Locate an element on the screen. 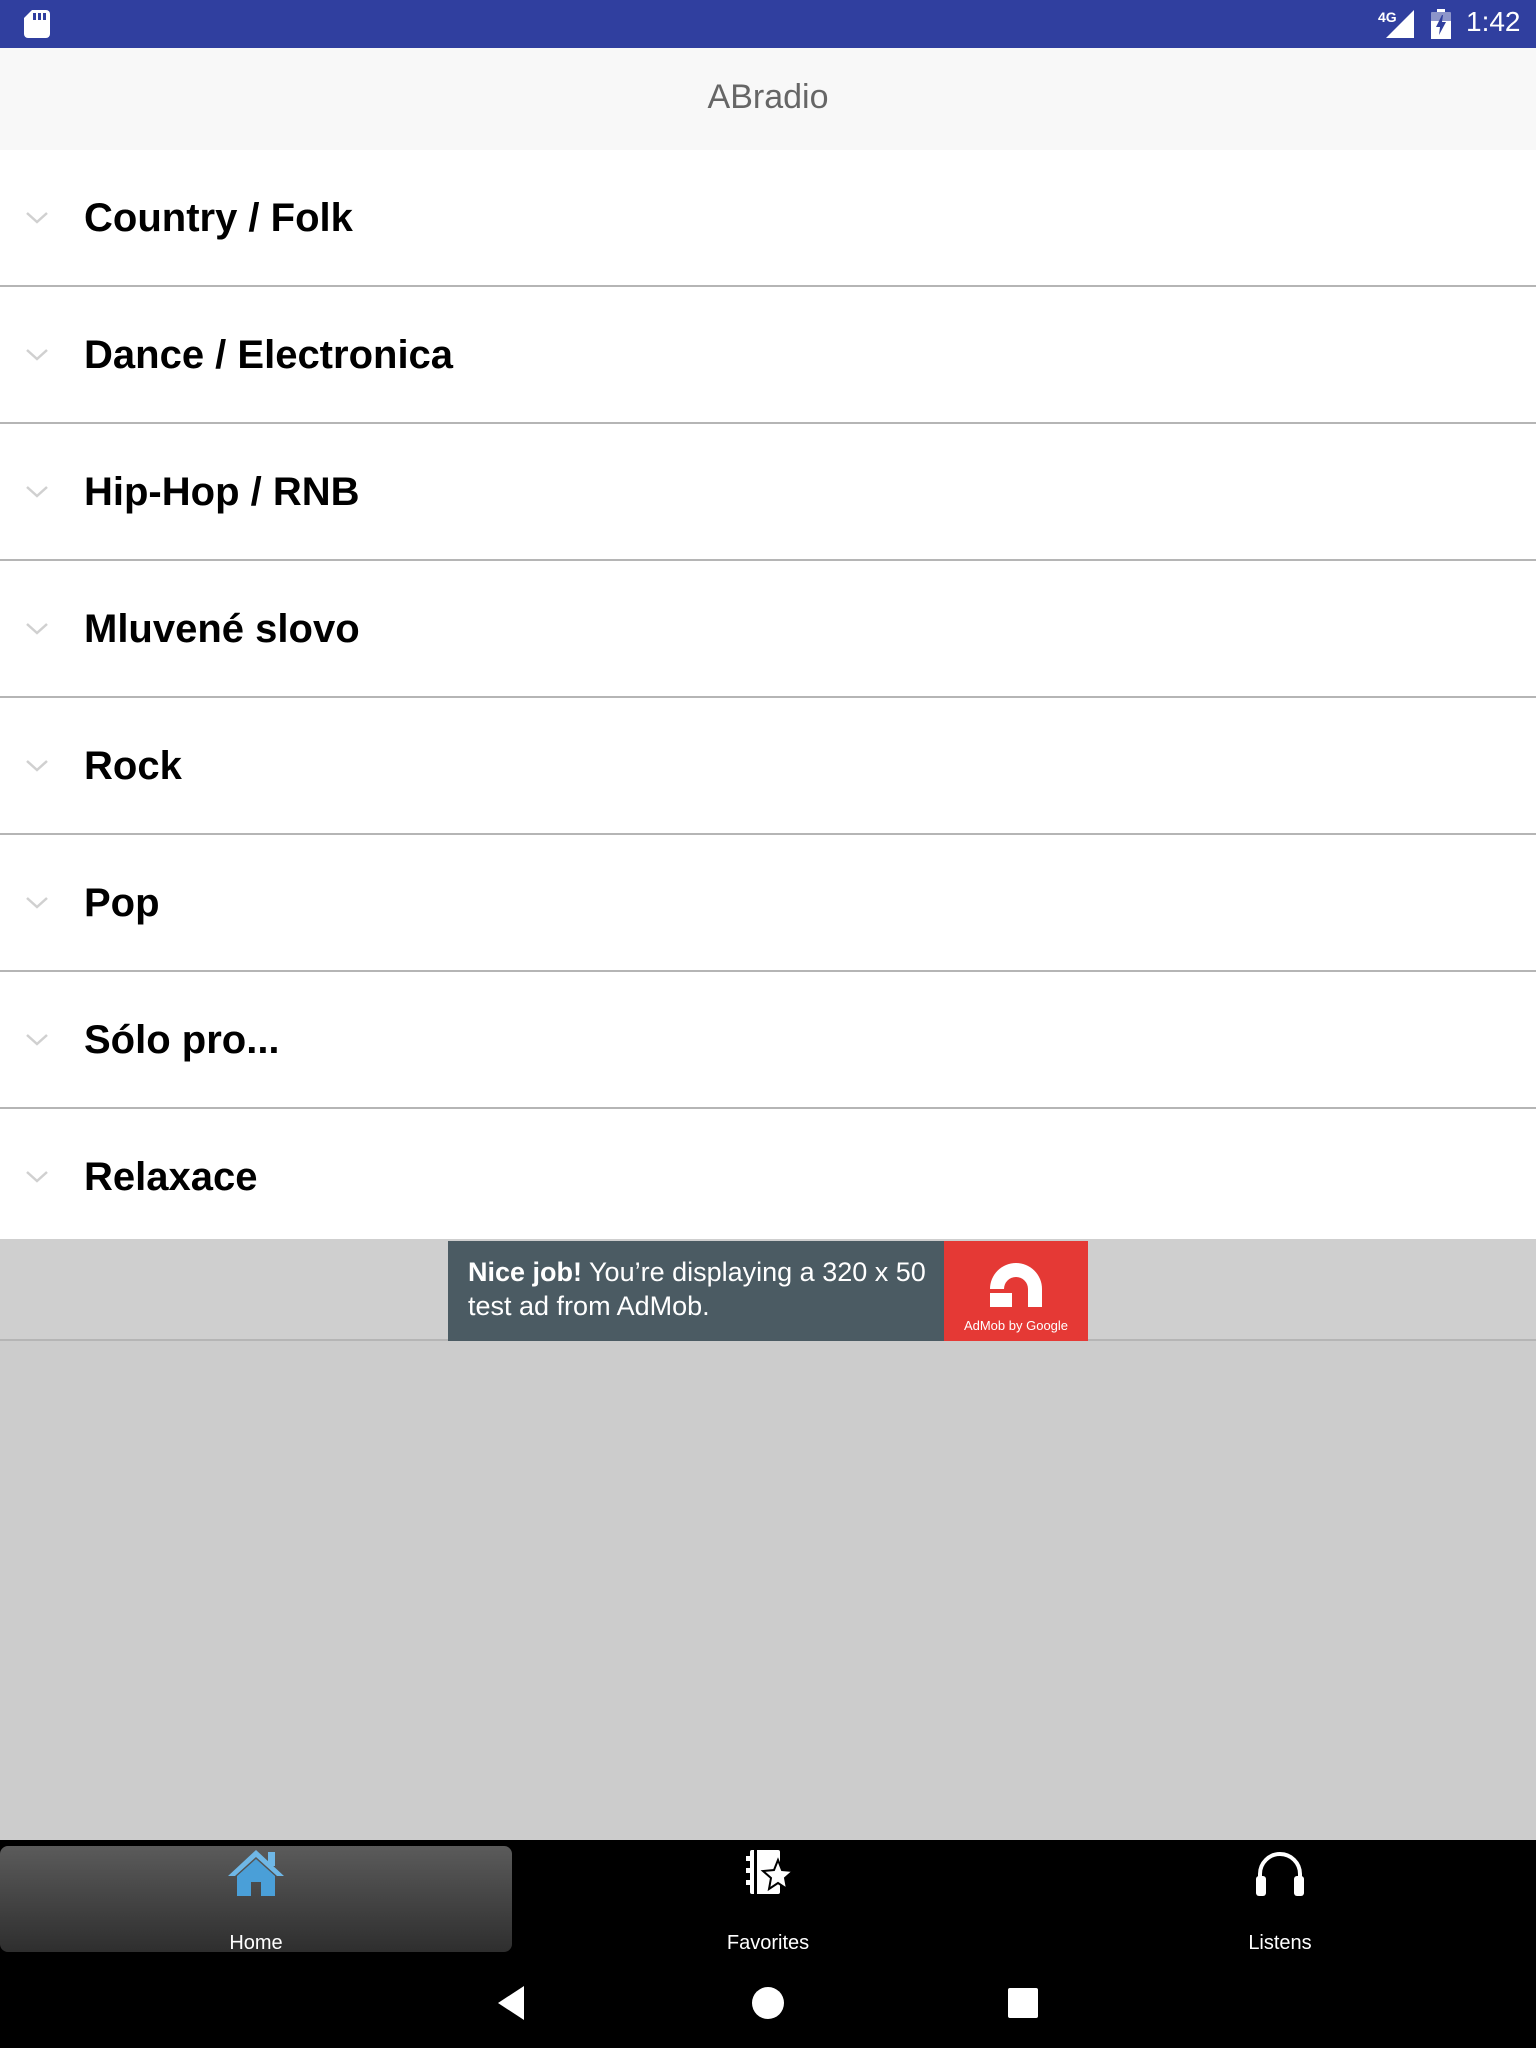  tab-home: Home is located at coordinates (256, 1900).